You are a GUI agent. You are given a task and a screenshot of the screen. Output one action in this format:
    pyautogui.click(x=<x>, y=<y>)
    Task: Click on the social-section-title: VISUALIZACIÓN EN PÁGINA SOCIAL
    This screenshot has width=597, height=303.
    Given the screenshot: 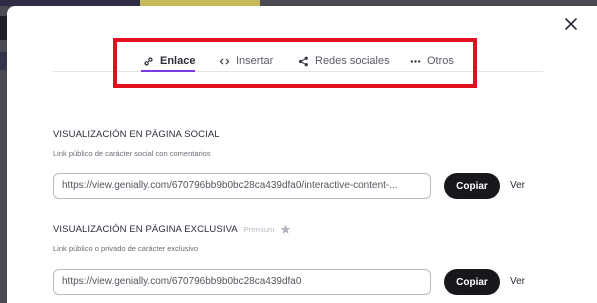 What is the action you would take?
    pyautogui.click(x=136, y=134)
    